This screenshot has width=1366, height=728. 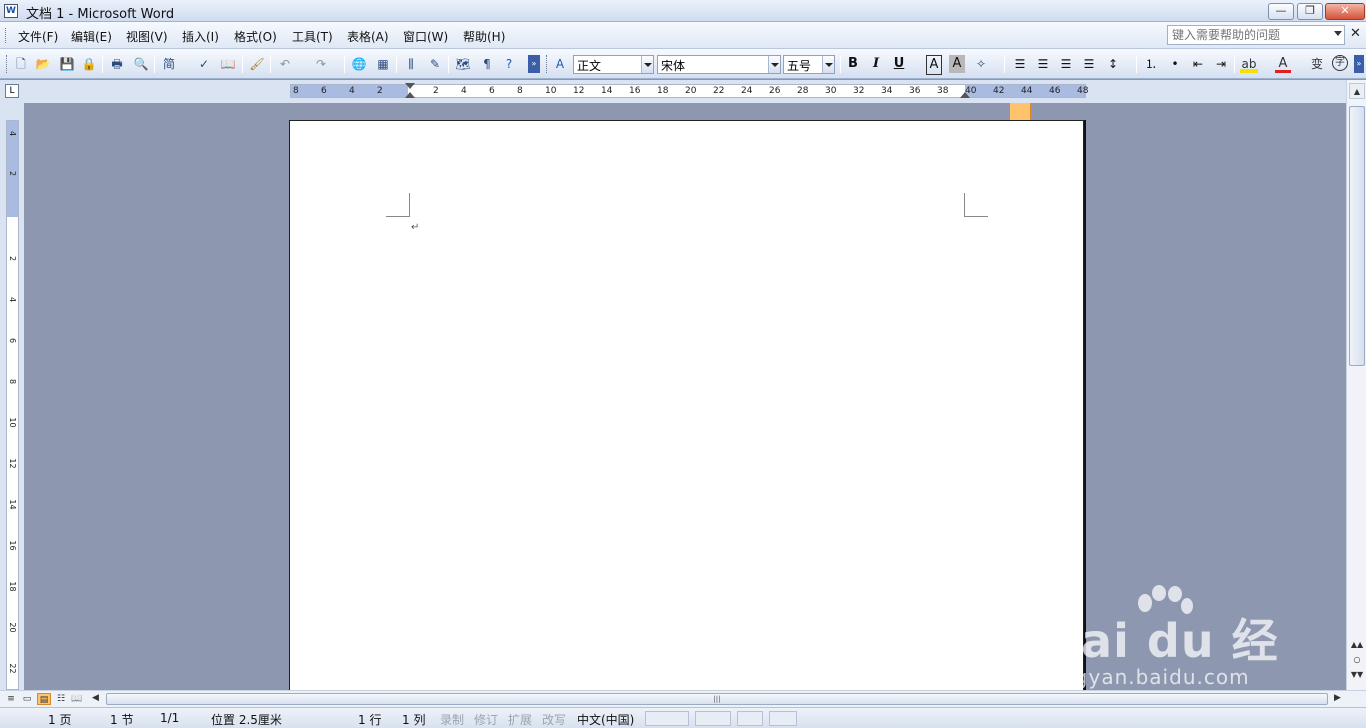 I want to click on document-close-icon: ✕, so click(x=1355, y=33).